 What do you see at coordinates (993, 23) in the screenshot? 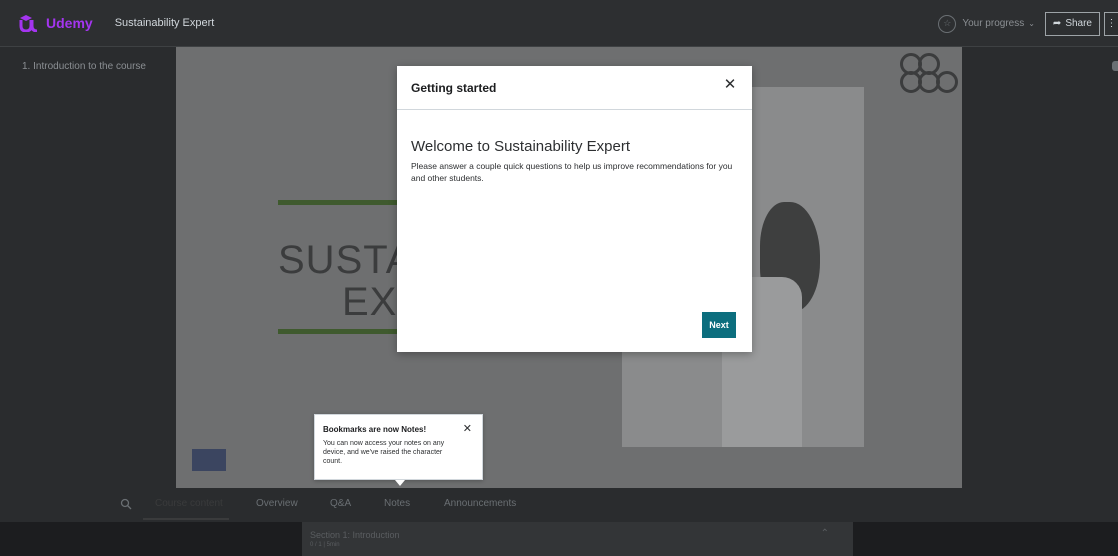
I see `progress-label: Your progress` at bounding box center [993, 23].